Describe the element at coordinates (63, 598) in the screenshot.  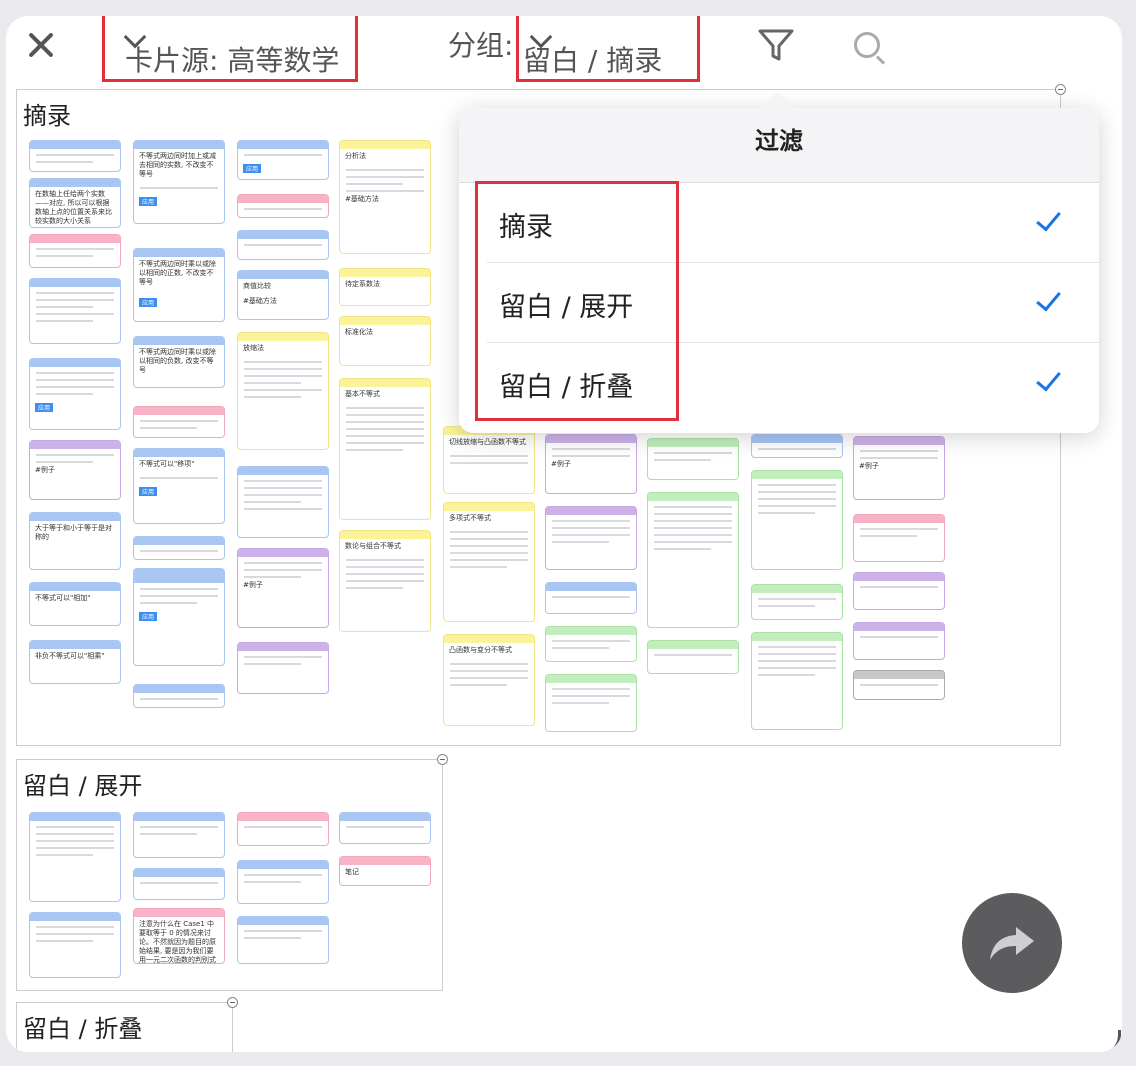
I see `card-text: 不等式可以"相加"` at that location.